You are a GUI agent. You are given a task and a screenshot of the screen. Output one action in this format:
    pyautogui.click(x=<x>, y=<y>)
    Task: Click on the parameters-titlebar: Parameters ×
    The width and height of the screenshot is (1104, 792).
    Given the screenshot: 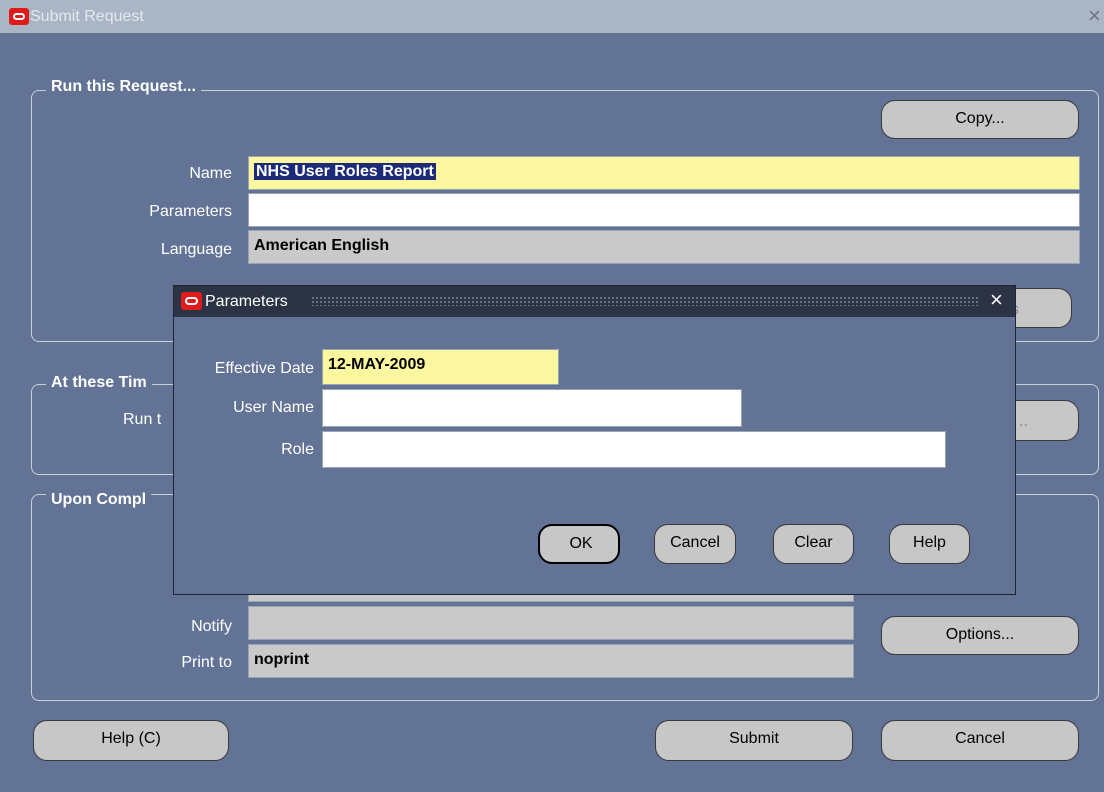 What is the action you would take?
    pyautogui.click(x=594, y=301)
    